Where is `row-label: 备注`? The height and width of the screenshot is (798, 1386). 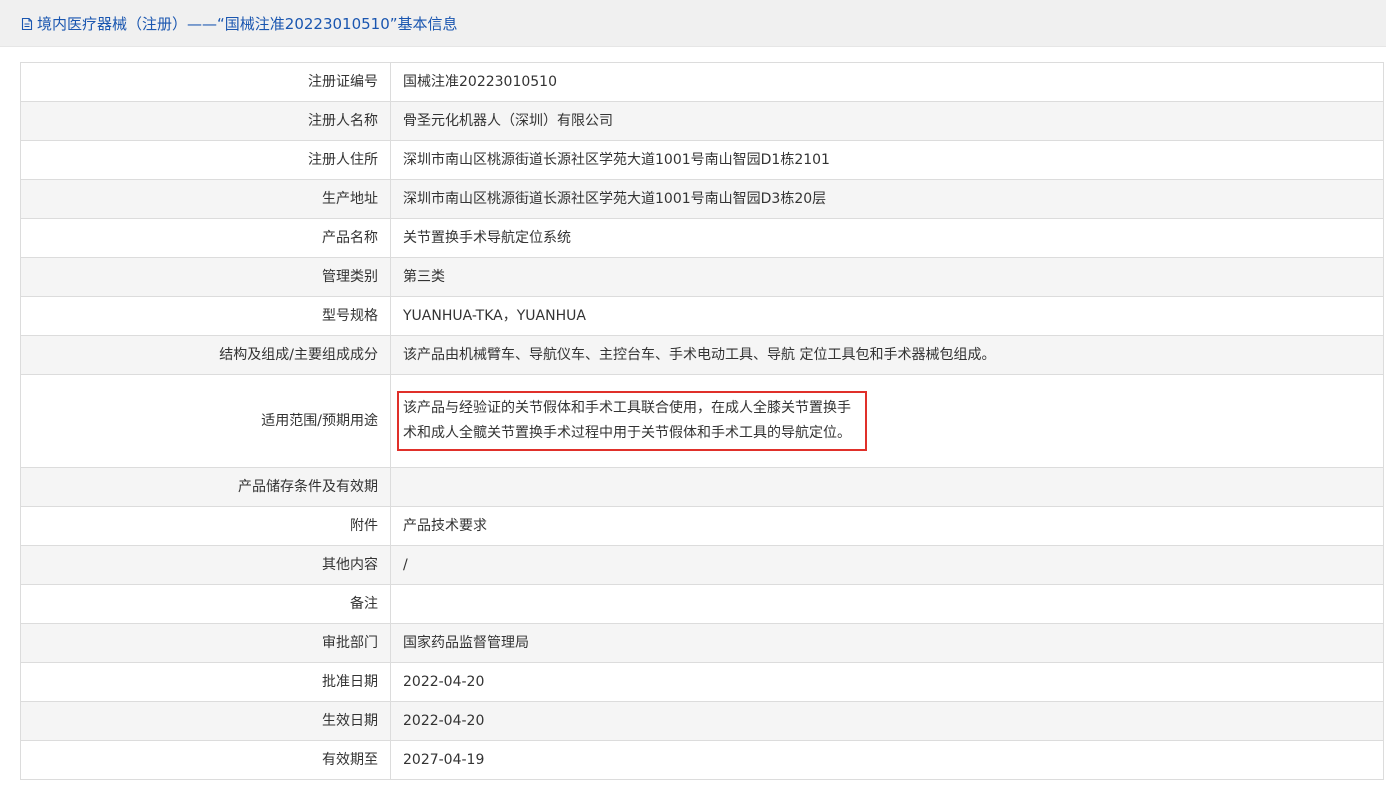 row-label: 备注 is located at coordinates (205, 604).